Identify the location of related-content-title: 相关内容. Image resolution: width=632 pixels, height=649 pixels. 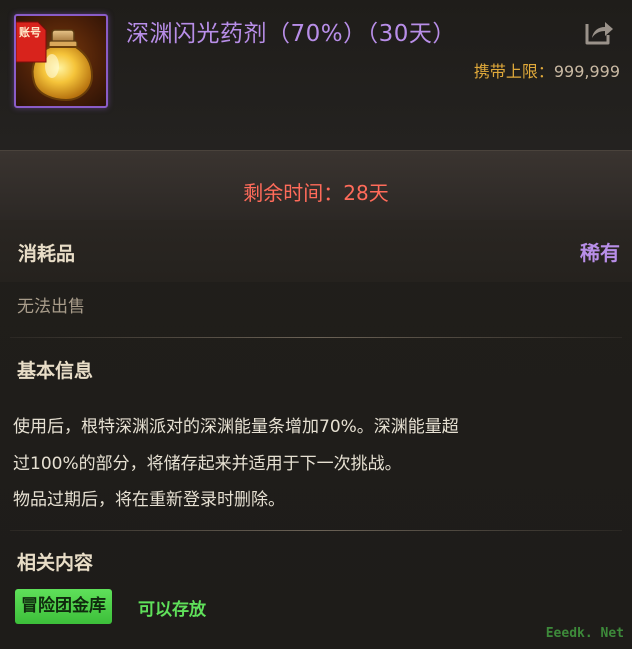
(55, 563).